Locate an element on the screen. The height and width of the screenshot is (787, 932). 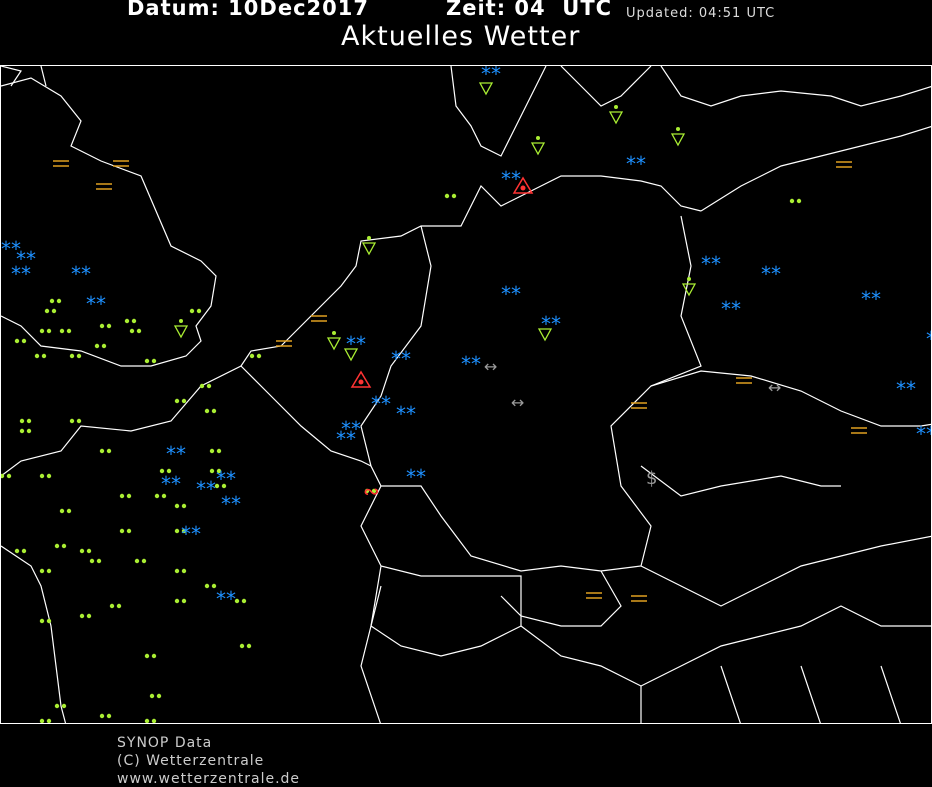
footer-source: SYNOP Data is located at coordinates (165, 743).